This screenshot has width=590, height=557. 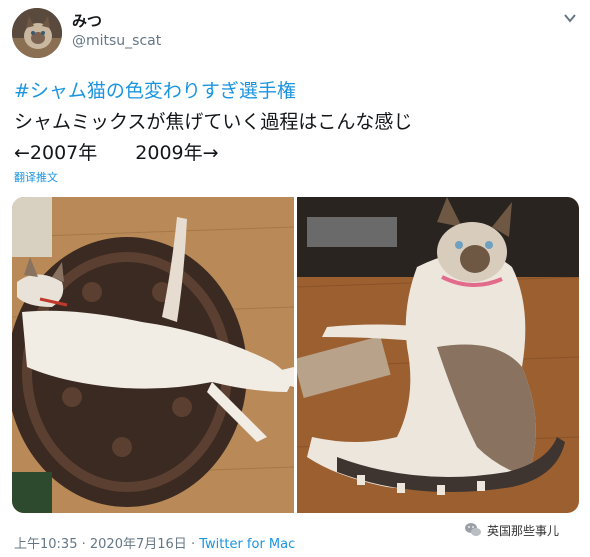 I want to click on tweet-footer: 上午10:35 · 2020年7月16日 · Twitter for Mac, so click(x=154, y=542).